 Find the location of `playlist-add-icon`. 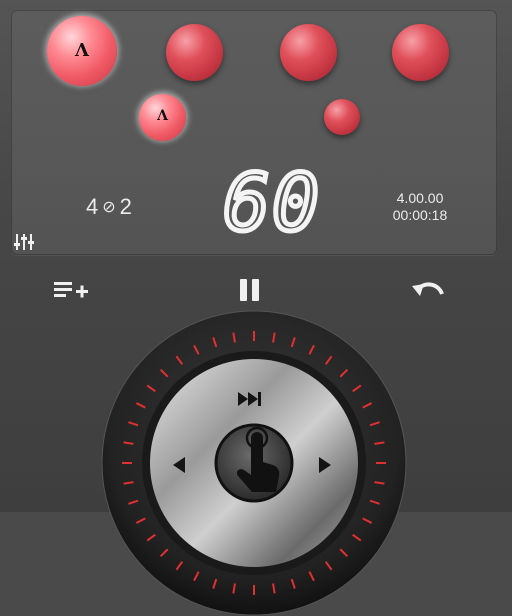

playlist-add-icon is located at coordinates (71, 290).